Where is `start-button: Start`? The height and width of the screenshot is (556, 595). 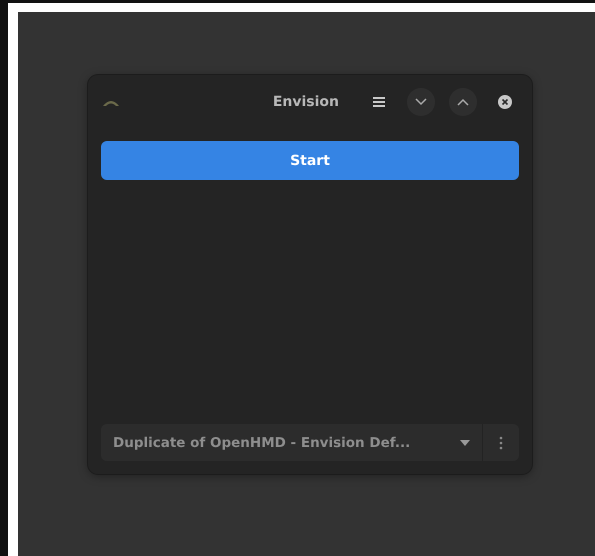
start-button: Start is located at coordinates (310, 160).